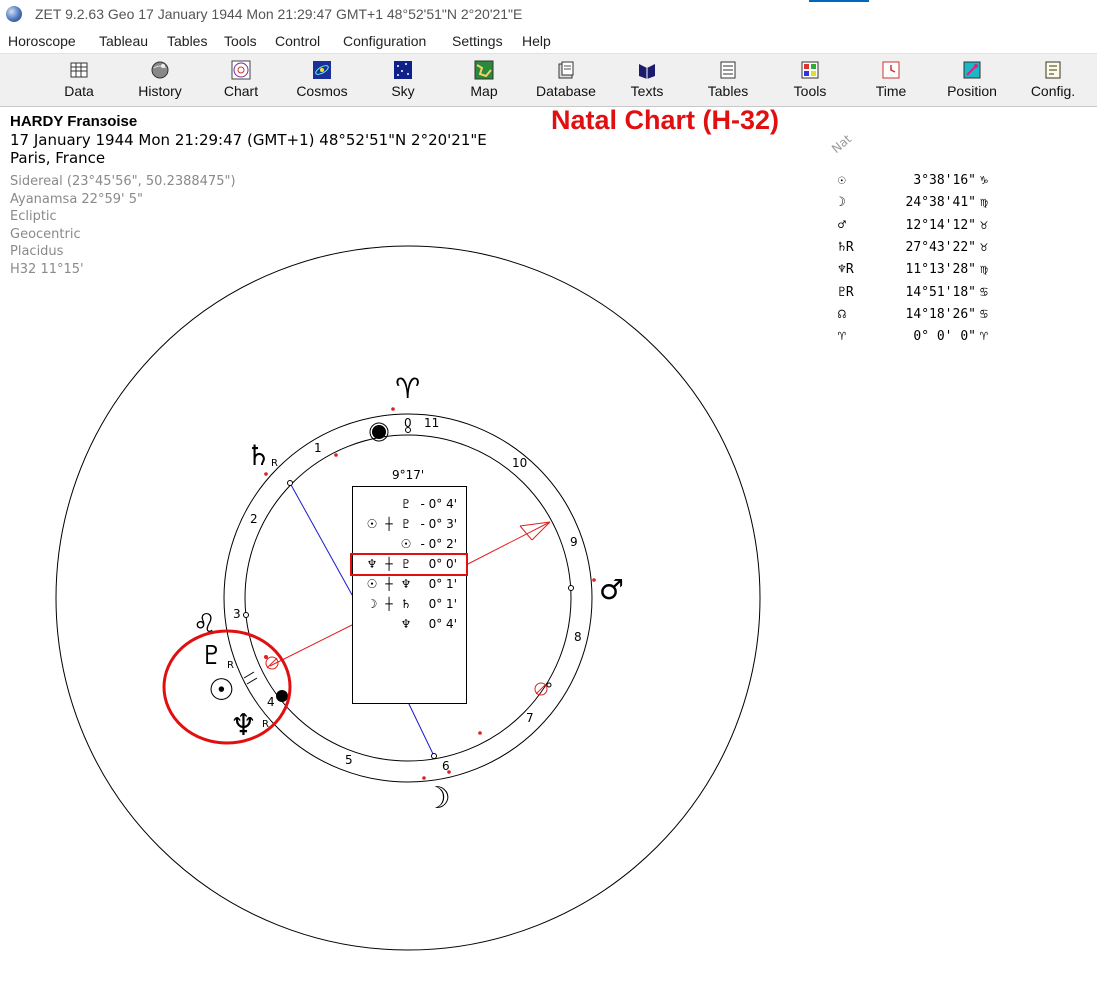  What do you see at coordinates (254, 519) in the screenshot?
I see `house-number: 2` at bounding box center [254, 519].